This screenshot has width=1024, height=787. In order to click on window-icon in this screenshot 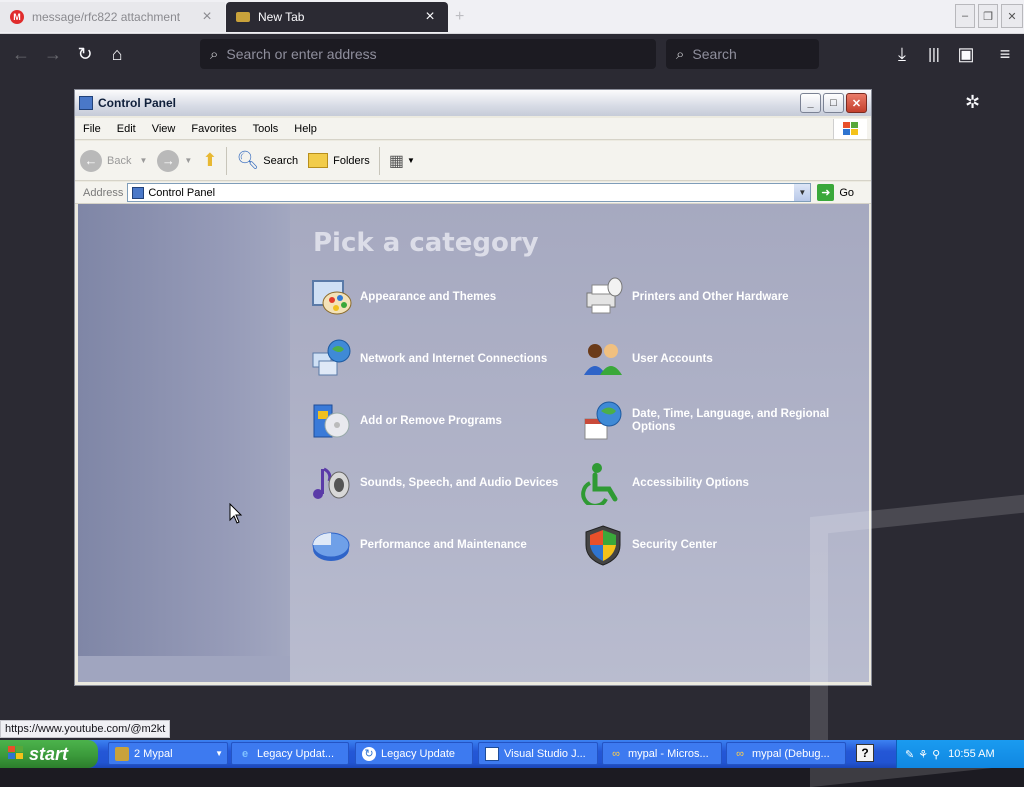, I will do `click(492, 753)`.